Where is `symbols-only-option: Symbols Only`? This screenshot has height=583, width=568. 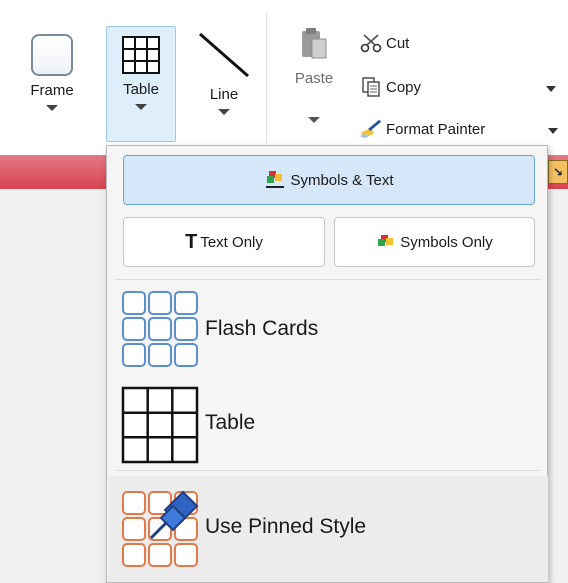 symbols-only-option: Symbols Only is located at coordinates (434, 242).